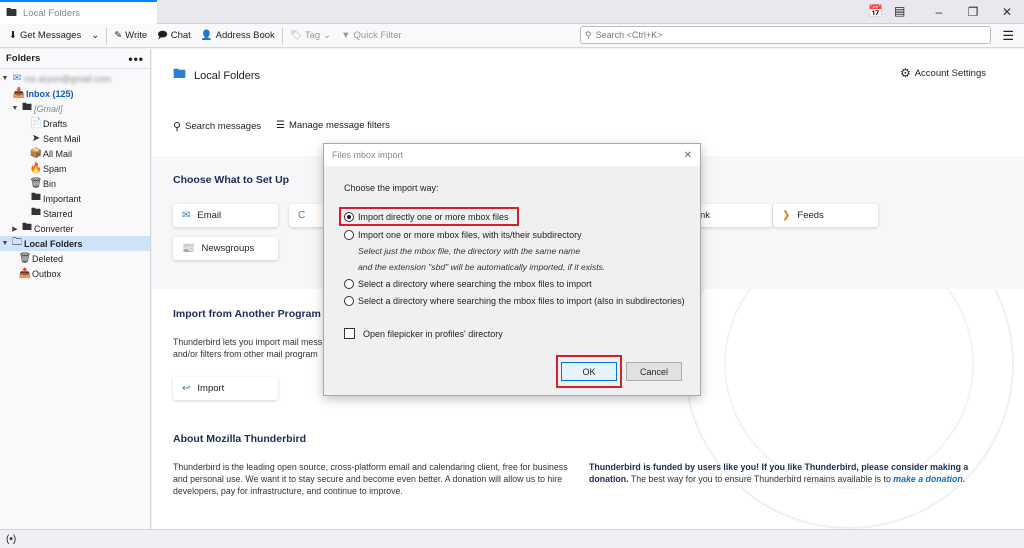  Describe the element at coordinates (118, 35) in the screenshot. I see `pencil-icon: ✎` at that location.